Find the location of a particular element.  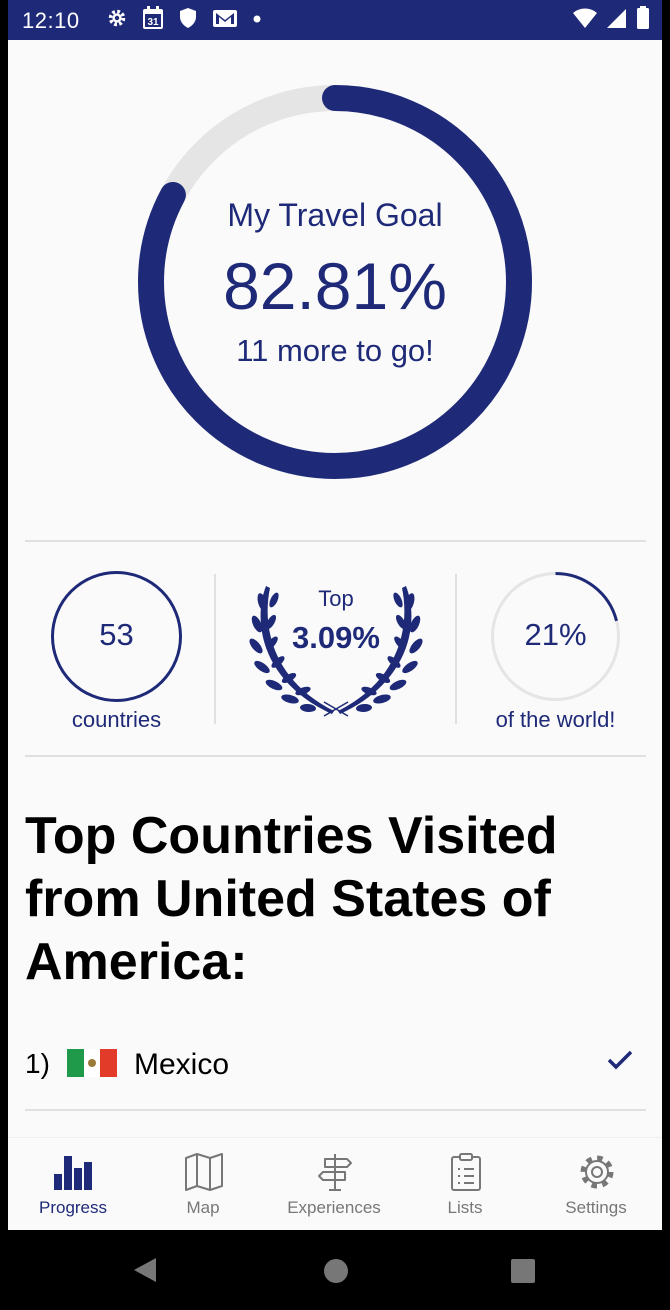

gear-icon is located at coordinates (597, 1172).